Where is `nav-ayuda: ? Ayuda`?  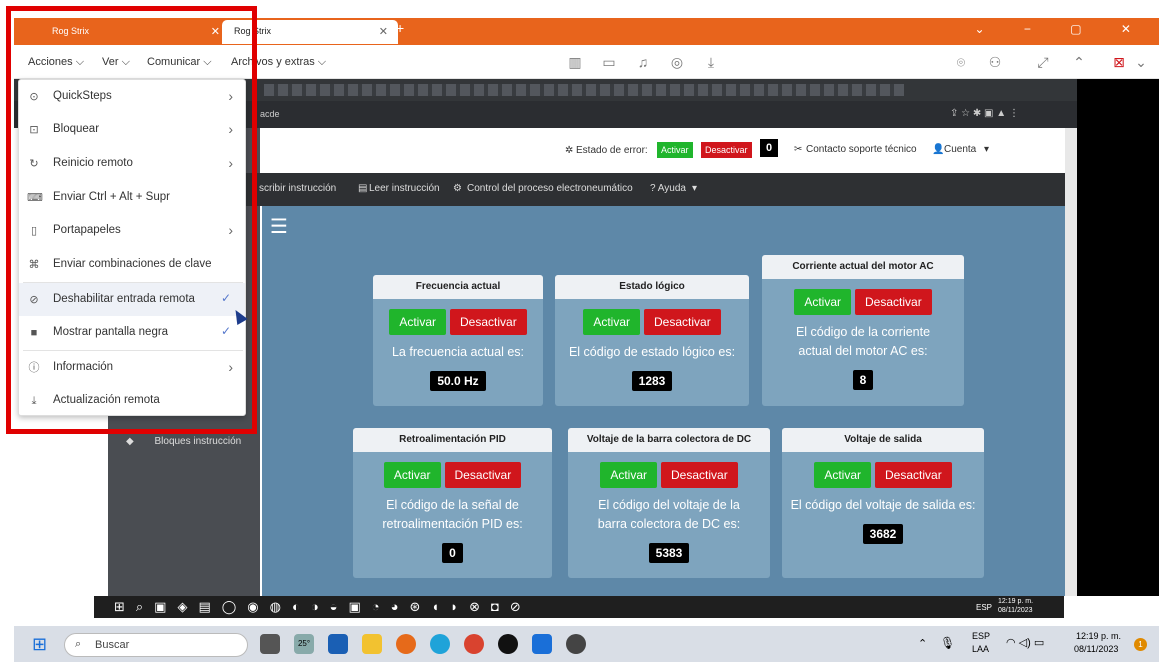
nav-ayuda: ? Ayuda is located at coordinates (668, 188).